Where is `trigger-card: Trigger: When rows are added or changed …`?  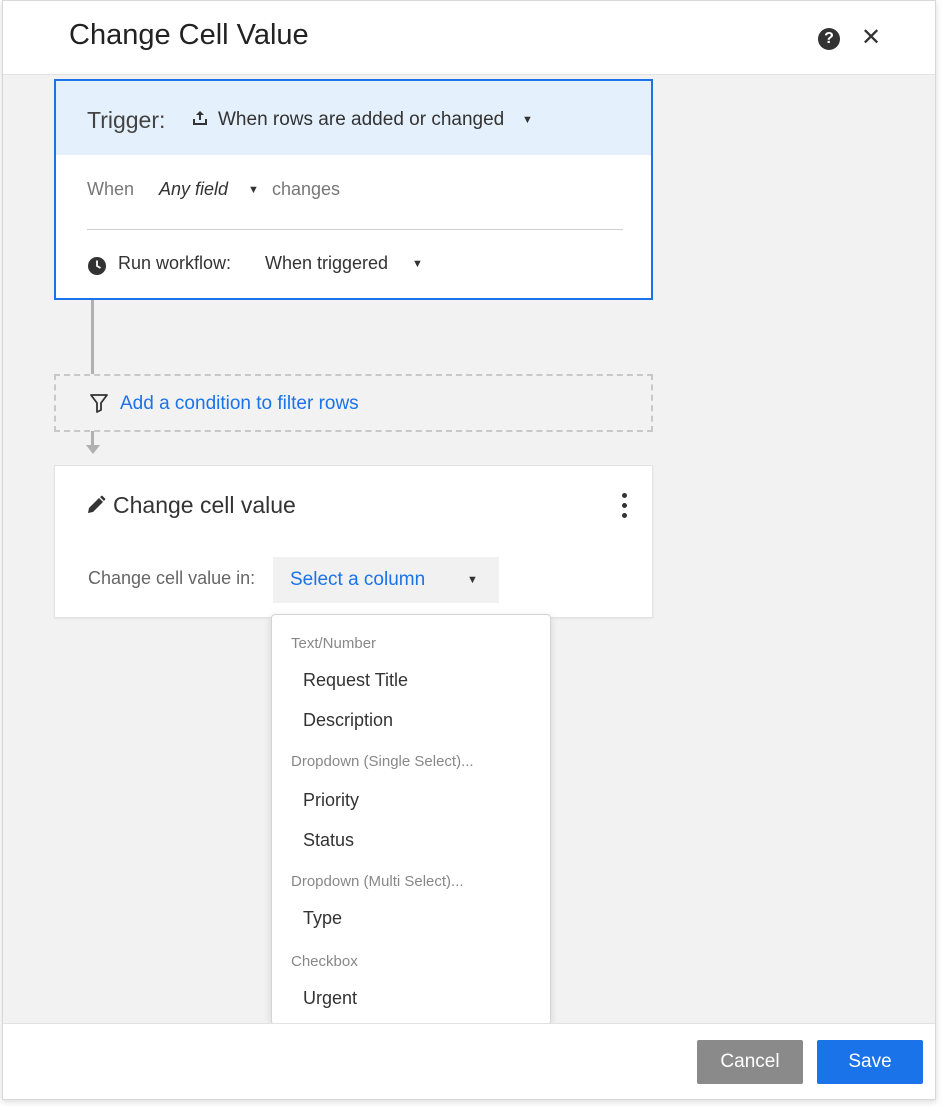 trigger-card: Trigger: When rows are added or changed … is located at coordinates (353, 189).